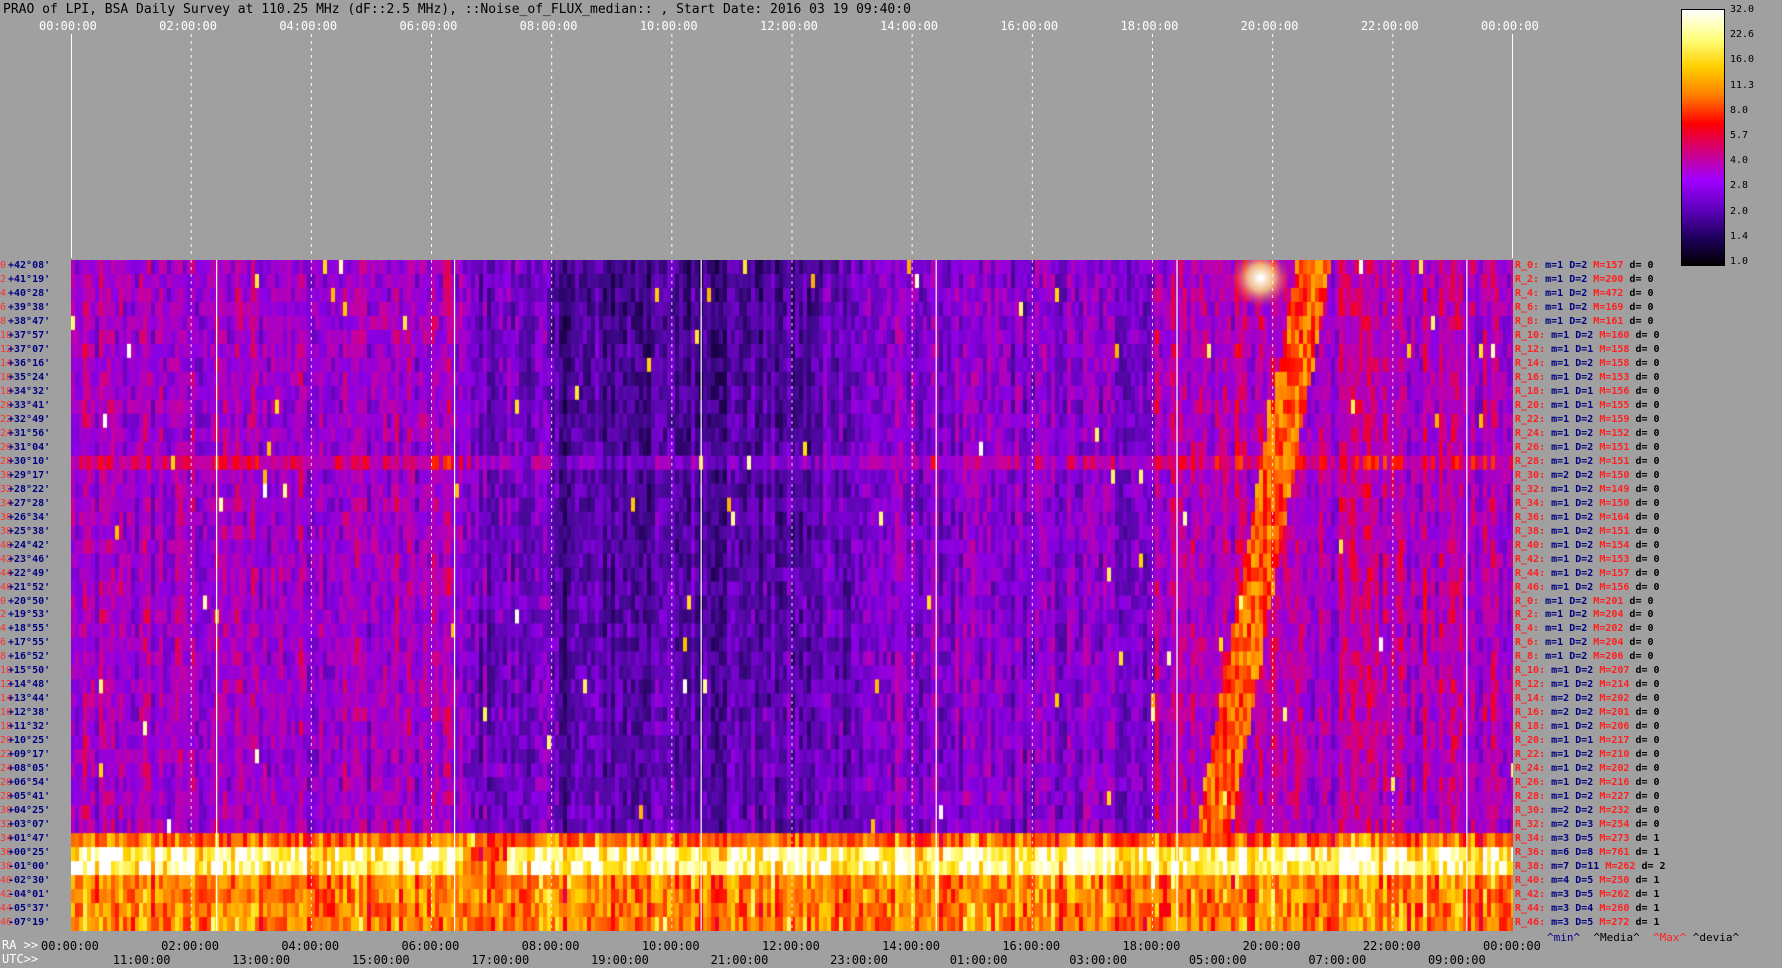  Describe the element at coordinates (25, 587) in the screenshot. I see `declination-label: 46+21°52'` at that location.